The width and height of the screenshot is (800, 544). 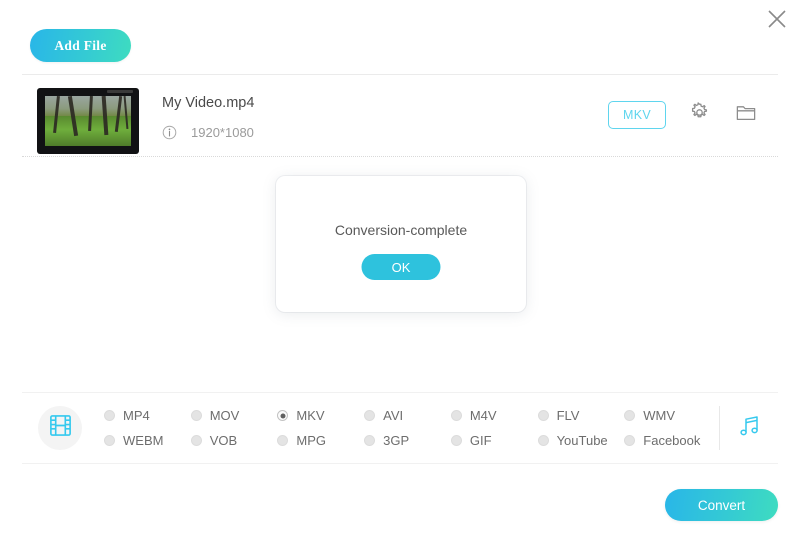 I want to click on open-folder-button, so click(x=746, y=115).